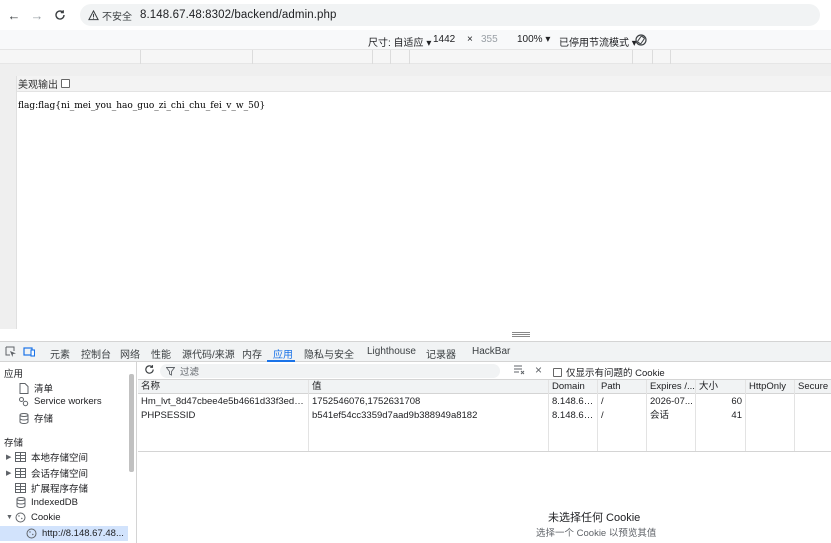  I want to click on height-input: 355, so click(489, 40).